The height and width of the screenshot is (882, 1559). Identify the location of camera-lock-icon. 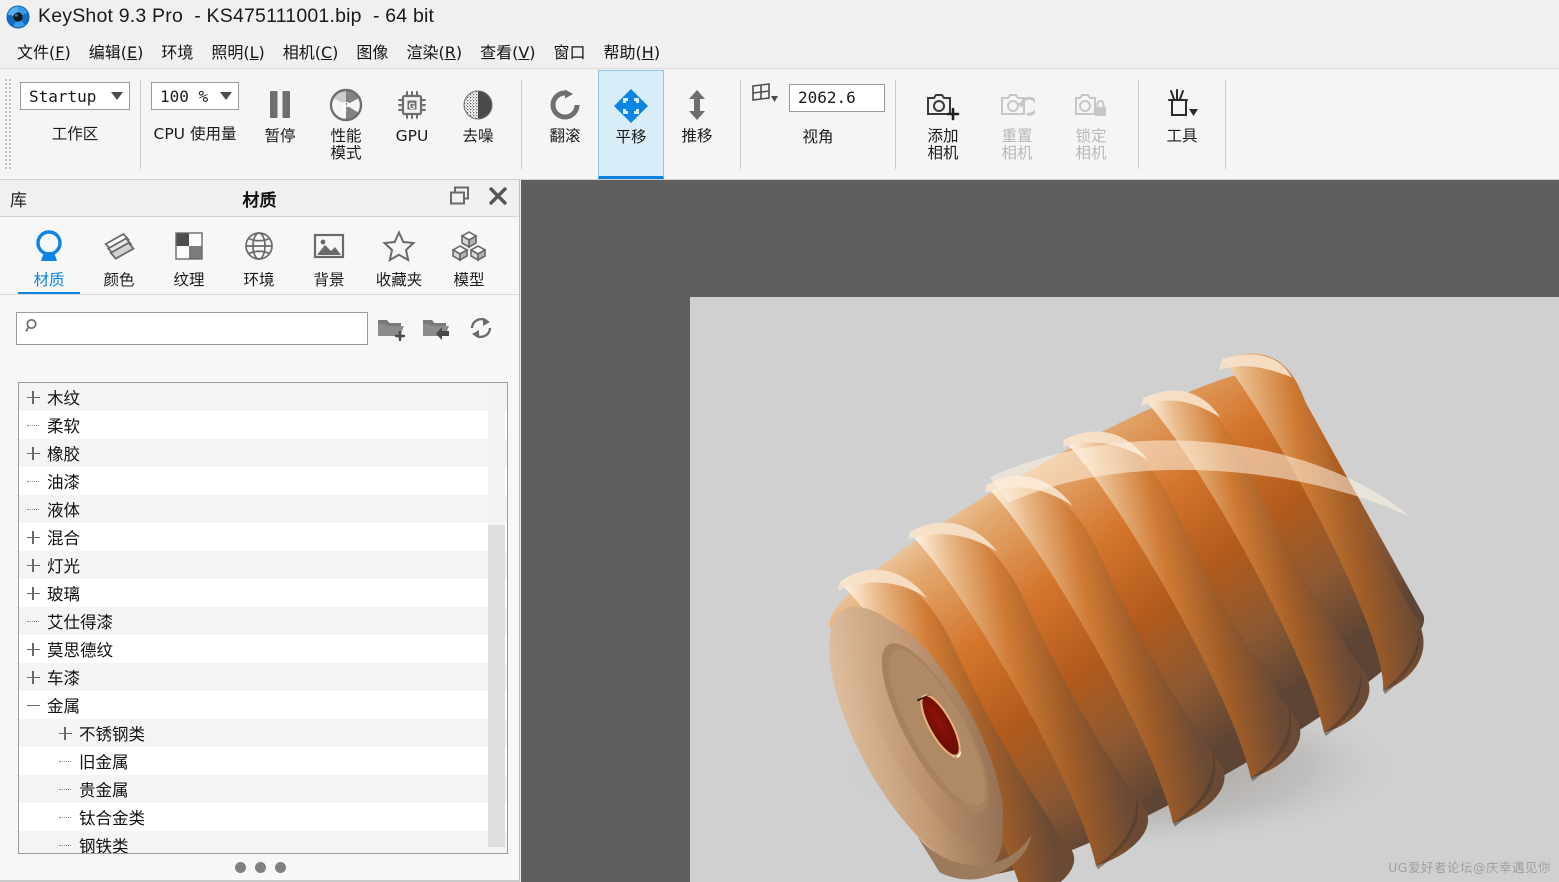
(1091, 105).